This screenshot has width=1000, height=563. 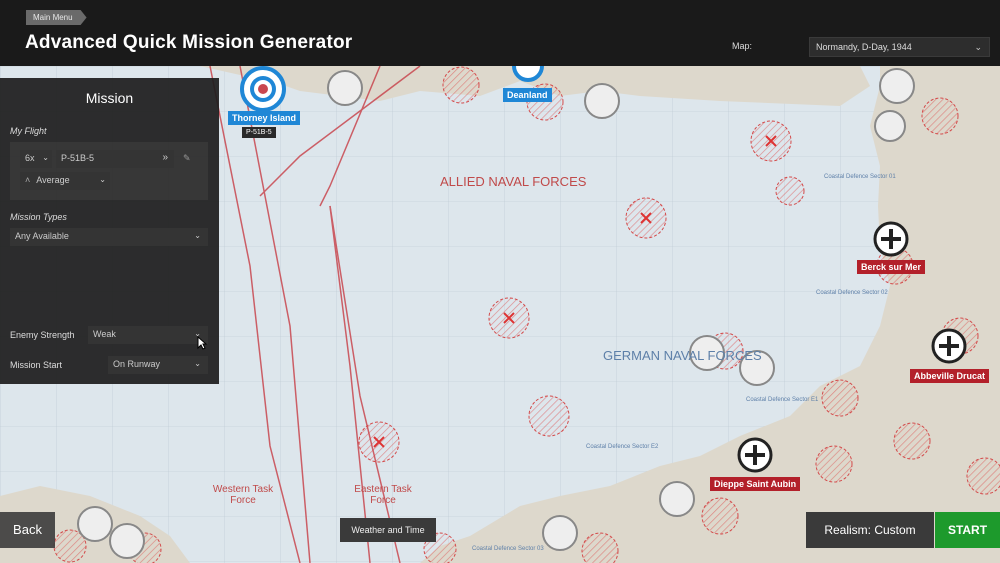 I want to click on coastal-defence-label: Coastal Defence Sector 03, so click(x=508, y=549).